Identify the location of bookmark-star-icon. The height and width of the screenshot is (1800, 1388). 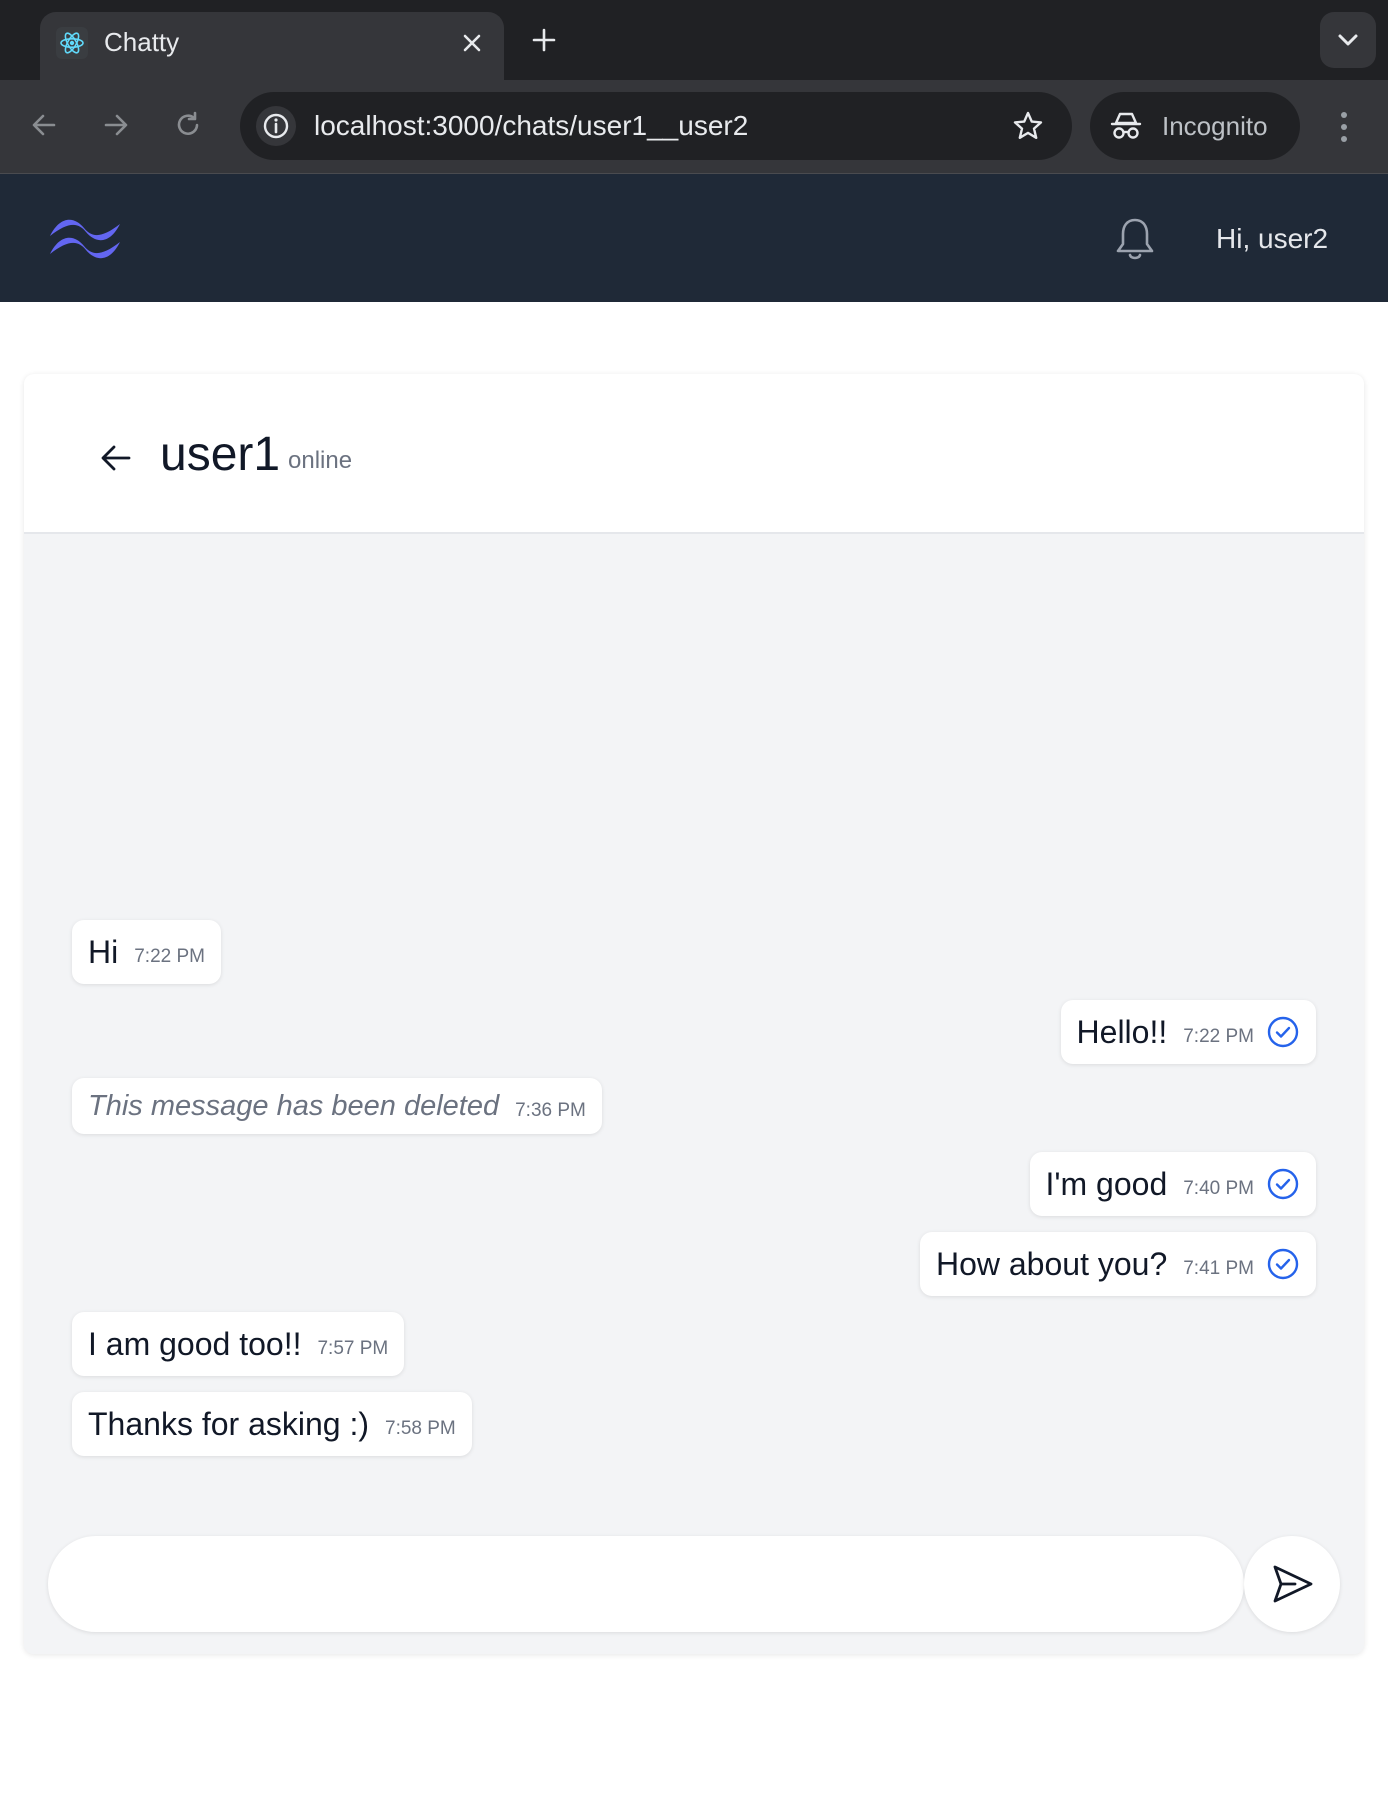
(1028, 126).